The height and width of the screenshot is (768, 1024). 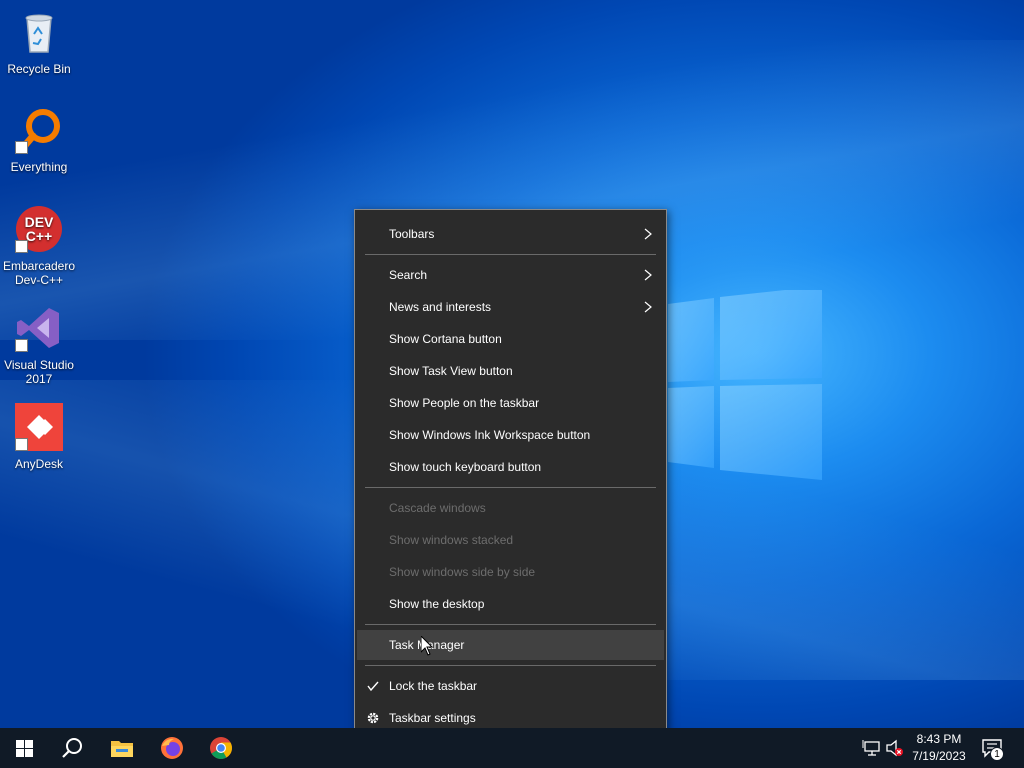 I want to click on menu-item-label: Show the desktop, so click(x=437, y=604).